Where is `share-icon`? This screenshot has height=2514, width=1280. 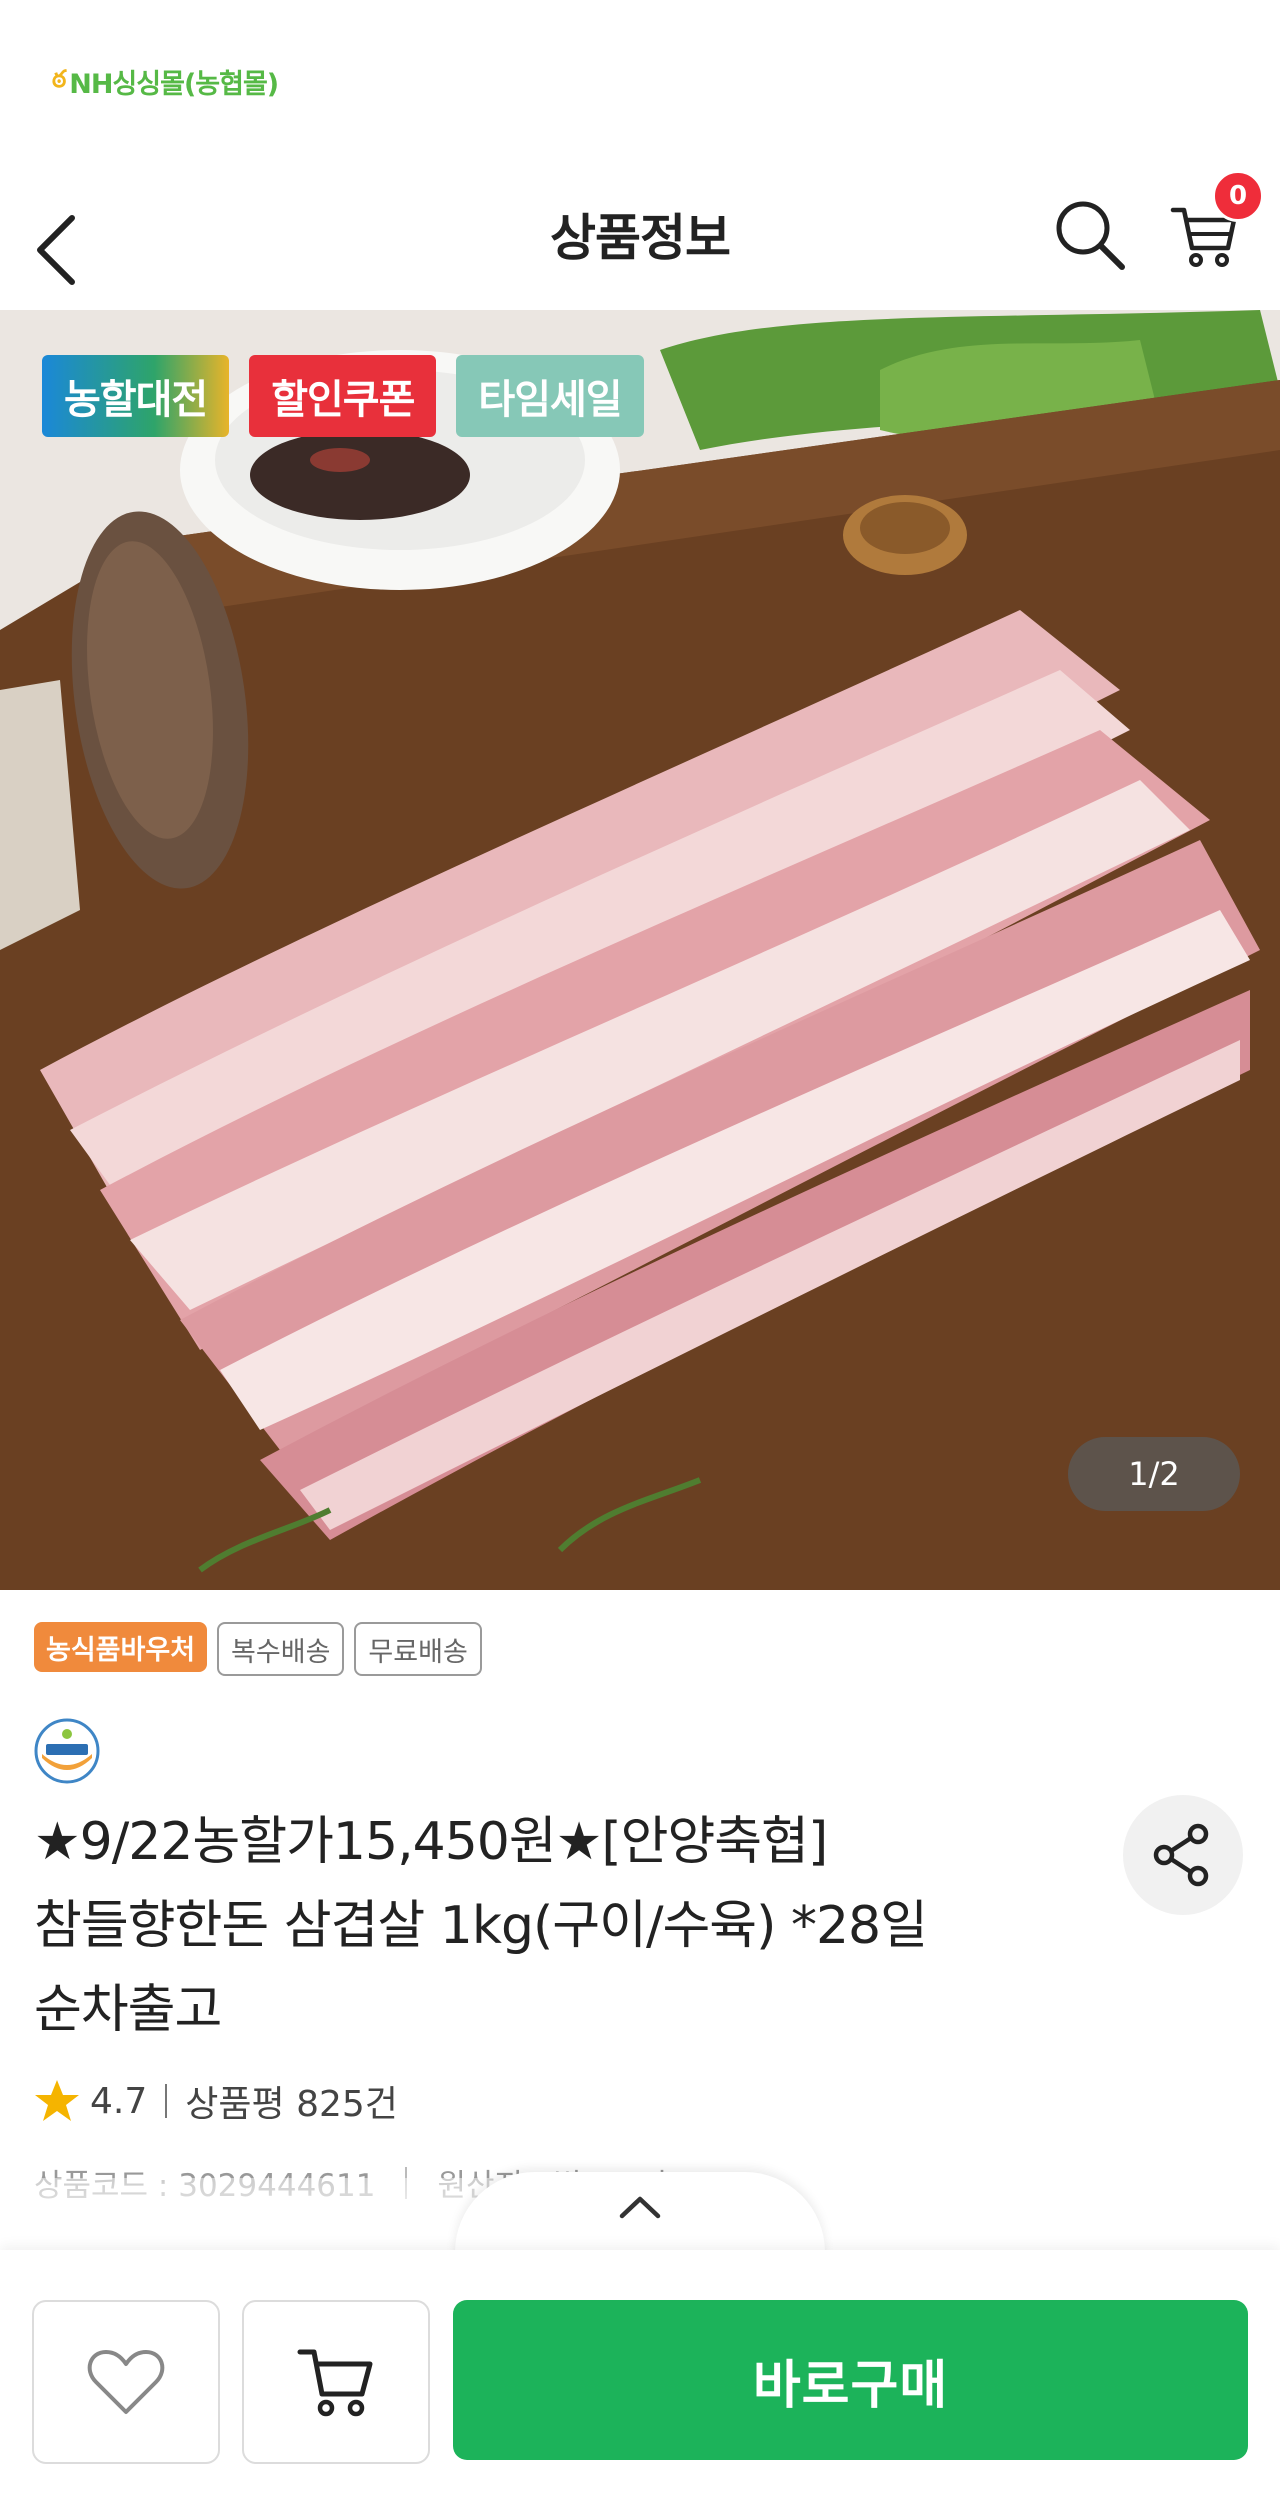 share-icon is located at coordinates (1181, 1855).